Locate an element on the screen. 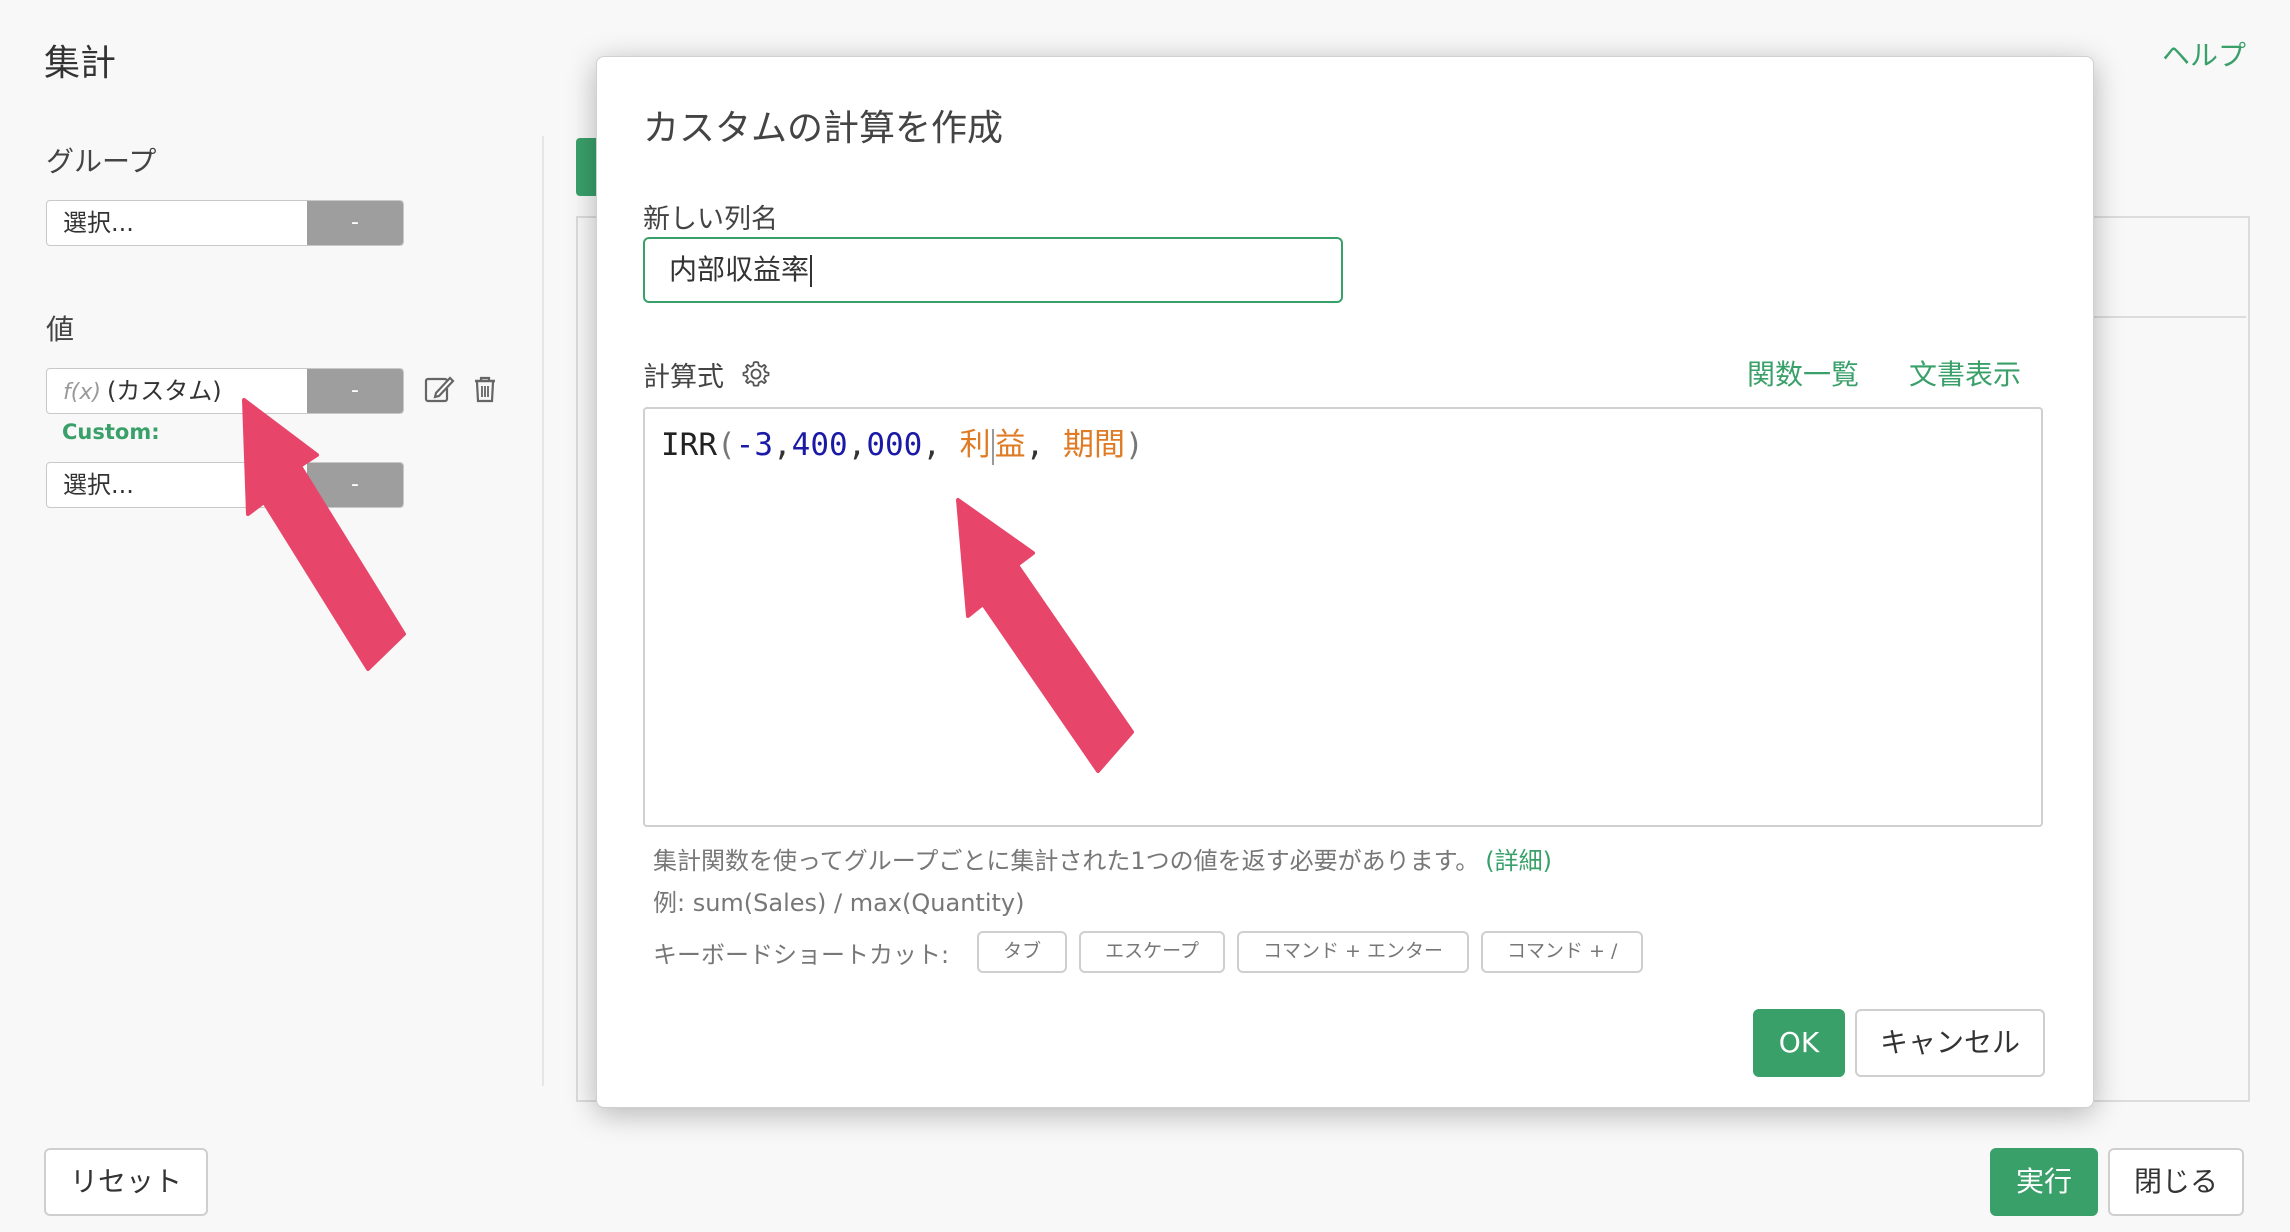 Image resolution: width=2290 pixels, height=1232 pixels. function-icon: f(x) is located at coordinates (82, 392).